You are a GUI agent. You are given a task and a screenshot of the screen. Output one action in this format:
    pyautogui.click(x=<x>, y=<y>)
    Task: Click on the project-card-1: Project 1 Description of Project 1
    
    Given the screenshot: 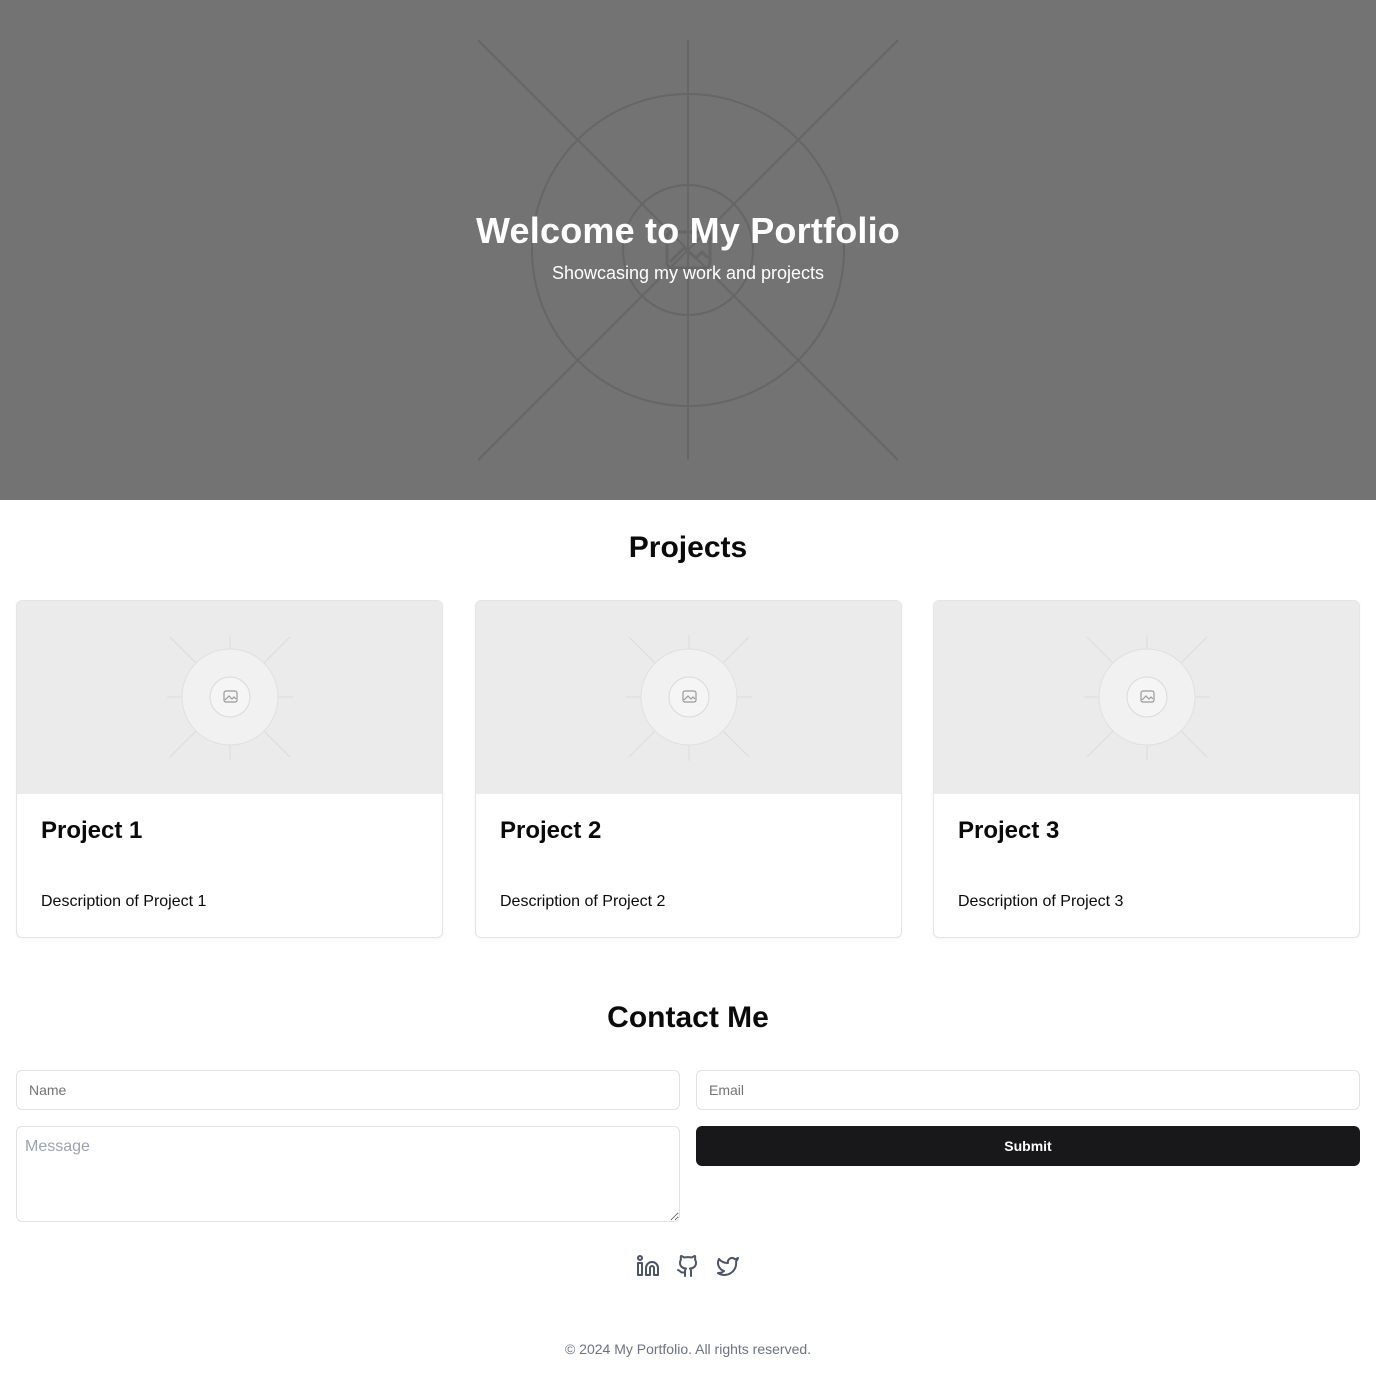 What is the action you would take?
    pyautogui.click(x=229, y=769)
    